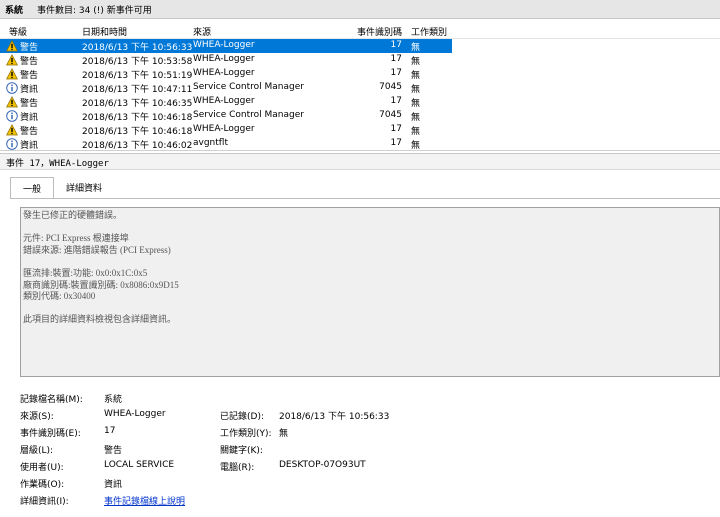  I want to click on event-row: 警告 2018/6/13 下午 10:46:18 WHEA-Logger 17 無, so click(360, 130).